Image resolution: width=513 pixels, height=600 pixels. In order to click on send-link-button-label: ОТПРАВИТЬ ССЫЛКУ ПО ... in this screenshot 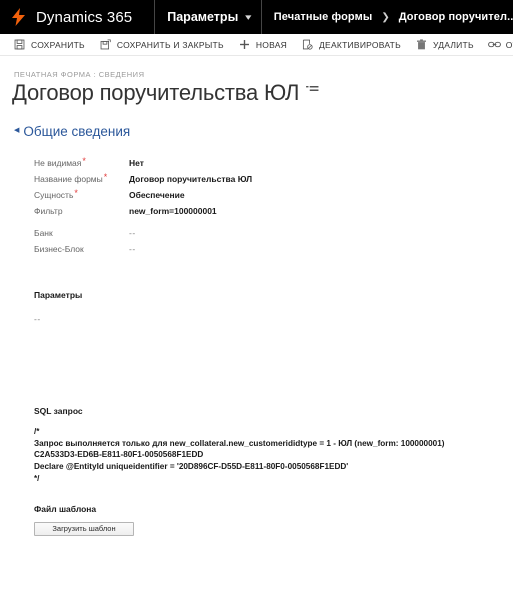, I will do `click(509, 44)`.